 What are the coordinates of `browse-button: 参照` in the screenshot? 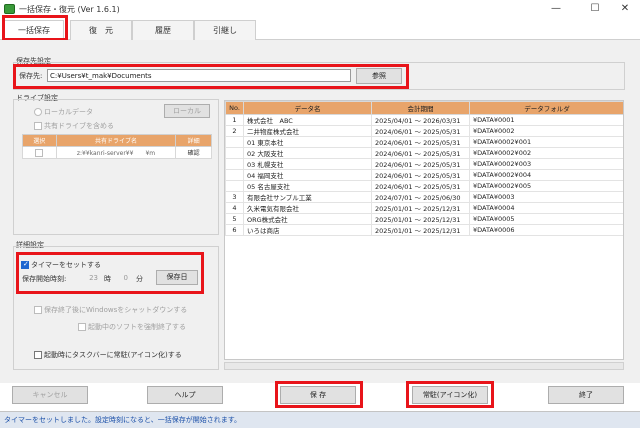 It's located at (379, 76).